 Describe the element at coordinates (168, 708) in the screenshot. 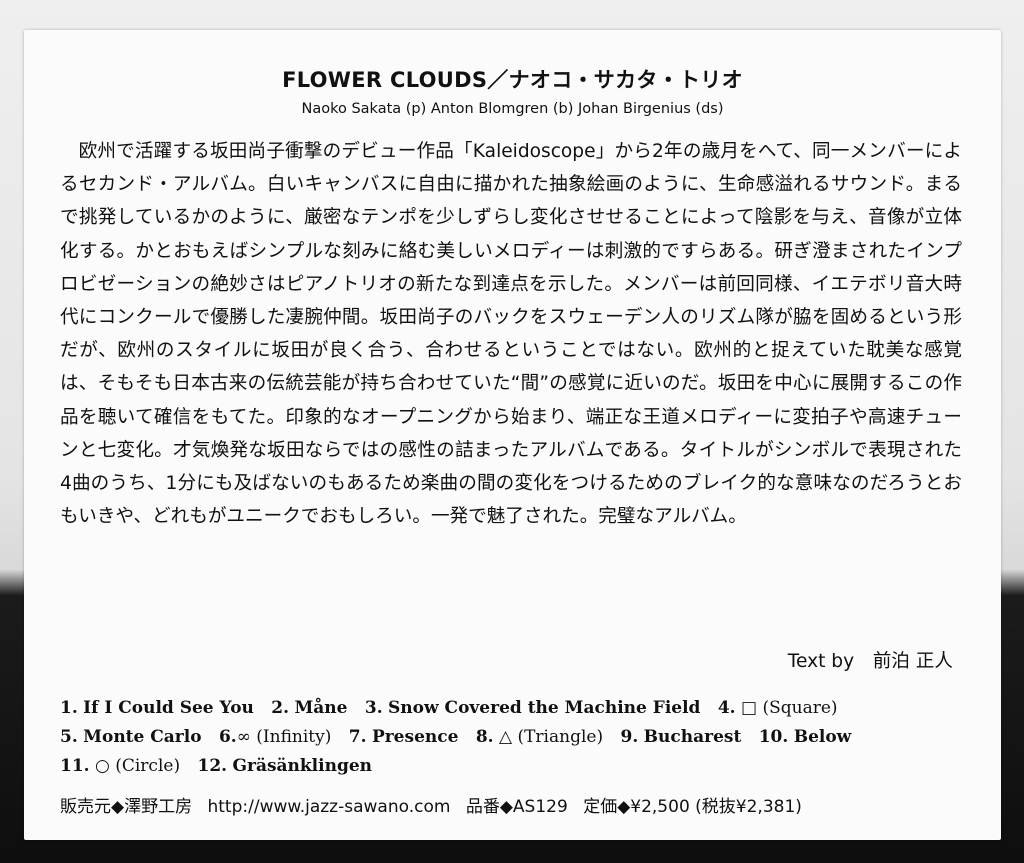

I see `track-title: If I Could See You` at that location.